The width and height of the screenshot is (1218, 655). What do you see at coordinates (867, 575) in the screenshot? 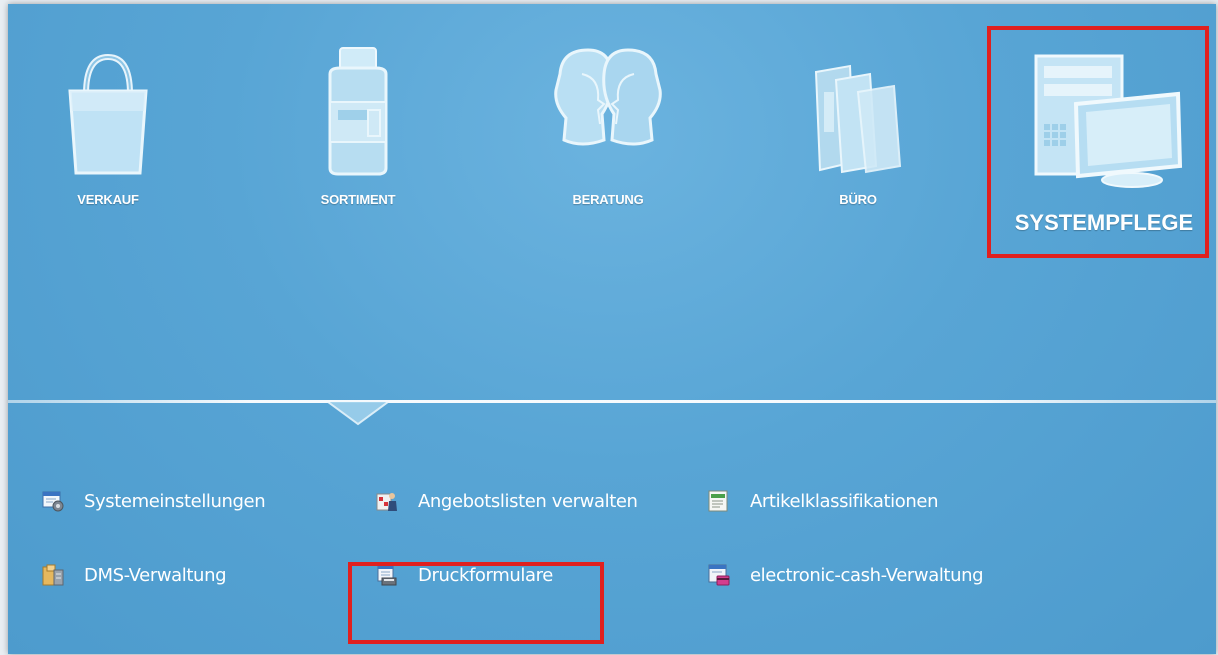
I see `submenu-label: electronic-cash-Verwaltung` at bounding box center [867, 575].